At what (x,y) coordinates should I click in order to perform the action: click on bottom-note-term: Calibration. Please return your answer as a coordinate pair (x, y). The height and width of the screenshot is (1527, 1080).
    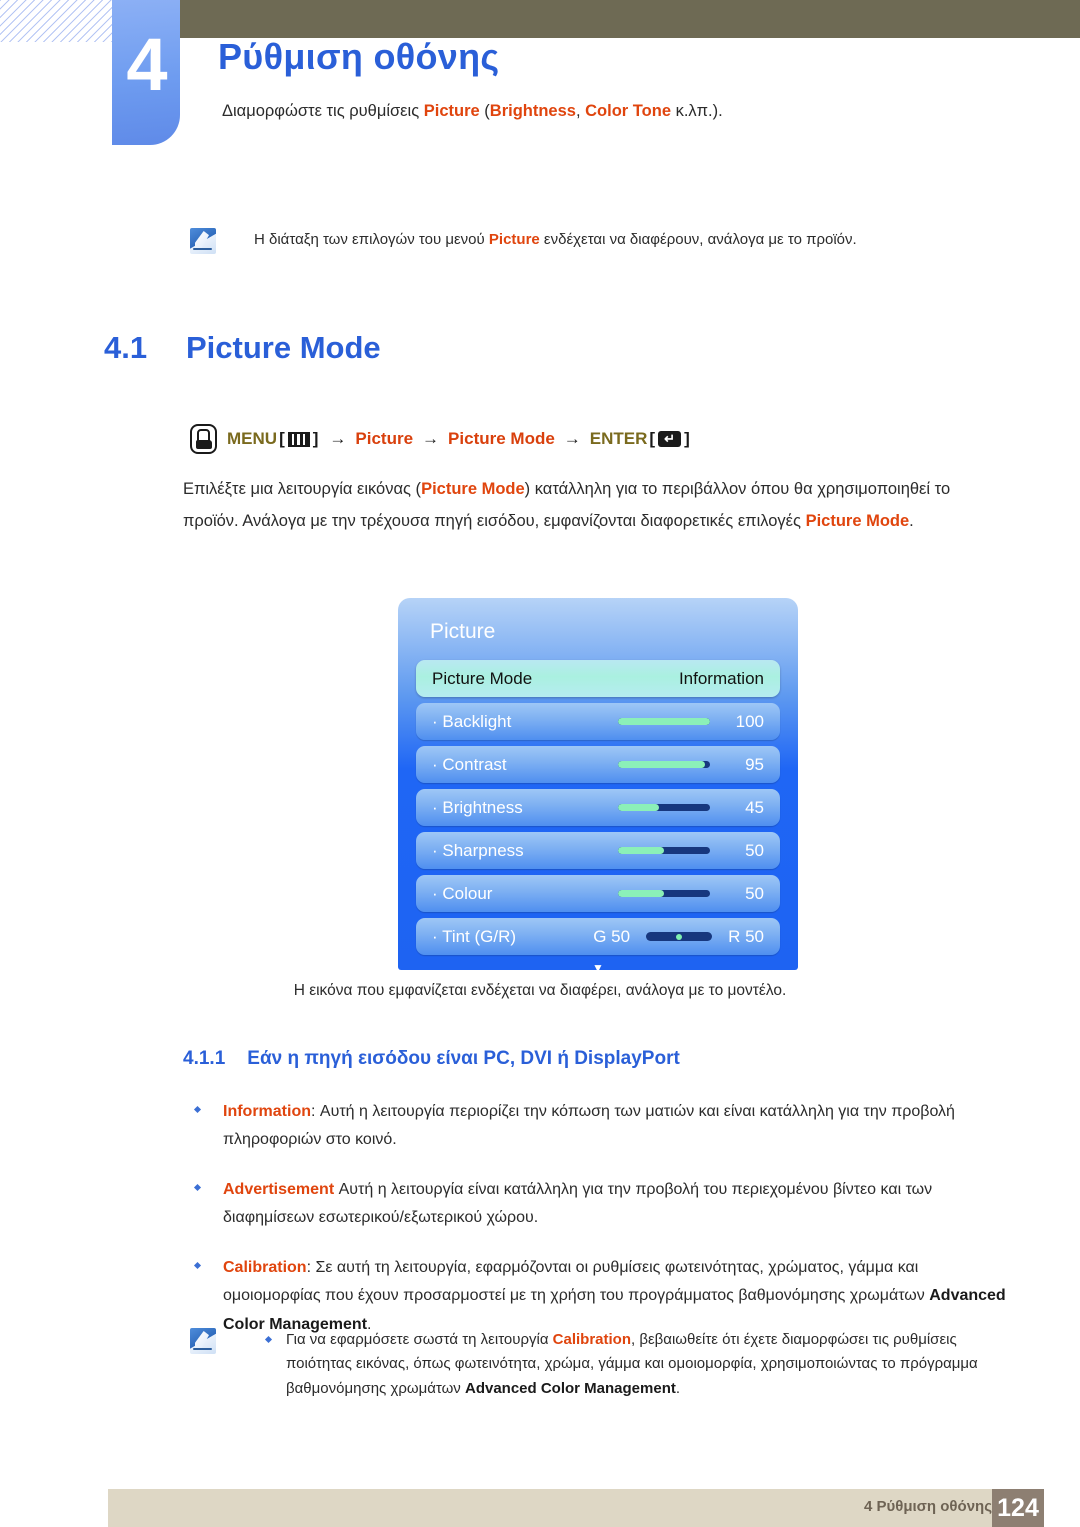
    Looking at the image, I should click on (591, 1339).